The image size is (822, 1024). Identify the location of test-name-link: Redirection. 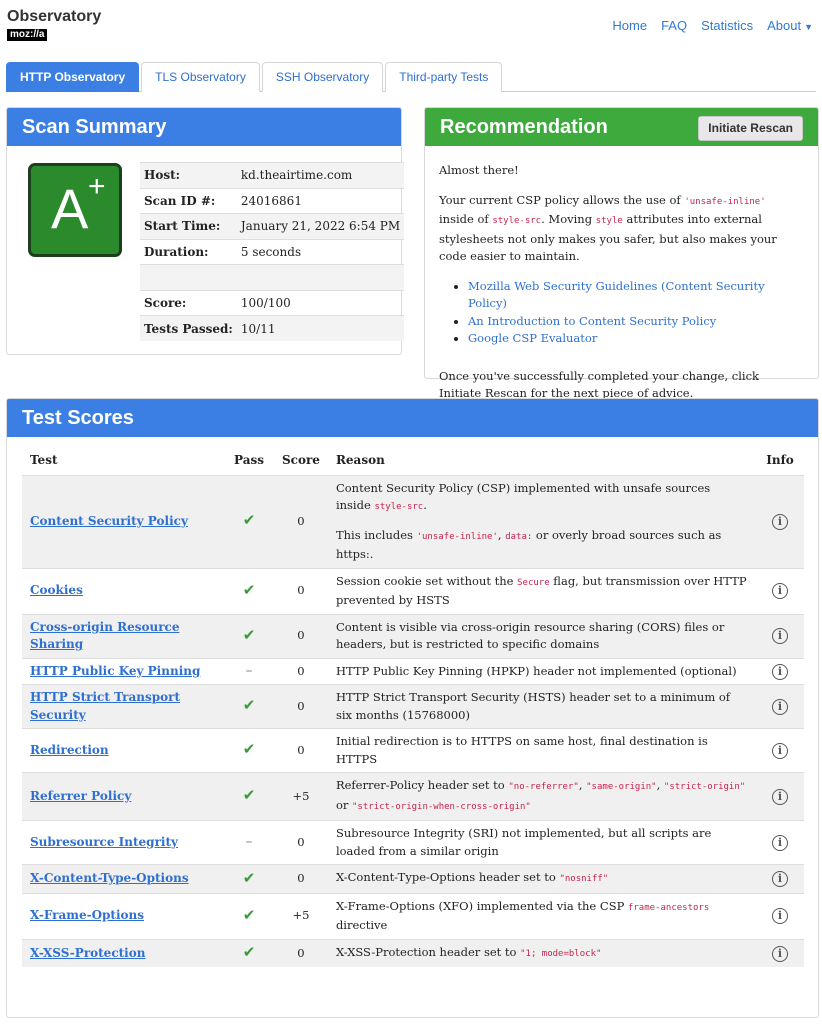
(69, 750).